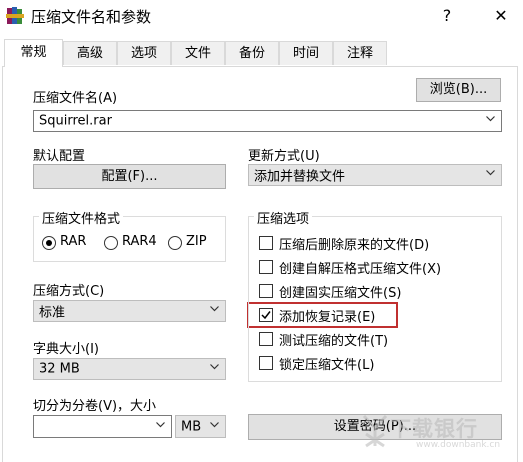 The height and width of the screenshot is (462, 523). I want to click on archive-name-value: Squirrel.rar, so click(75, 121).